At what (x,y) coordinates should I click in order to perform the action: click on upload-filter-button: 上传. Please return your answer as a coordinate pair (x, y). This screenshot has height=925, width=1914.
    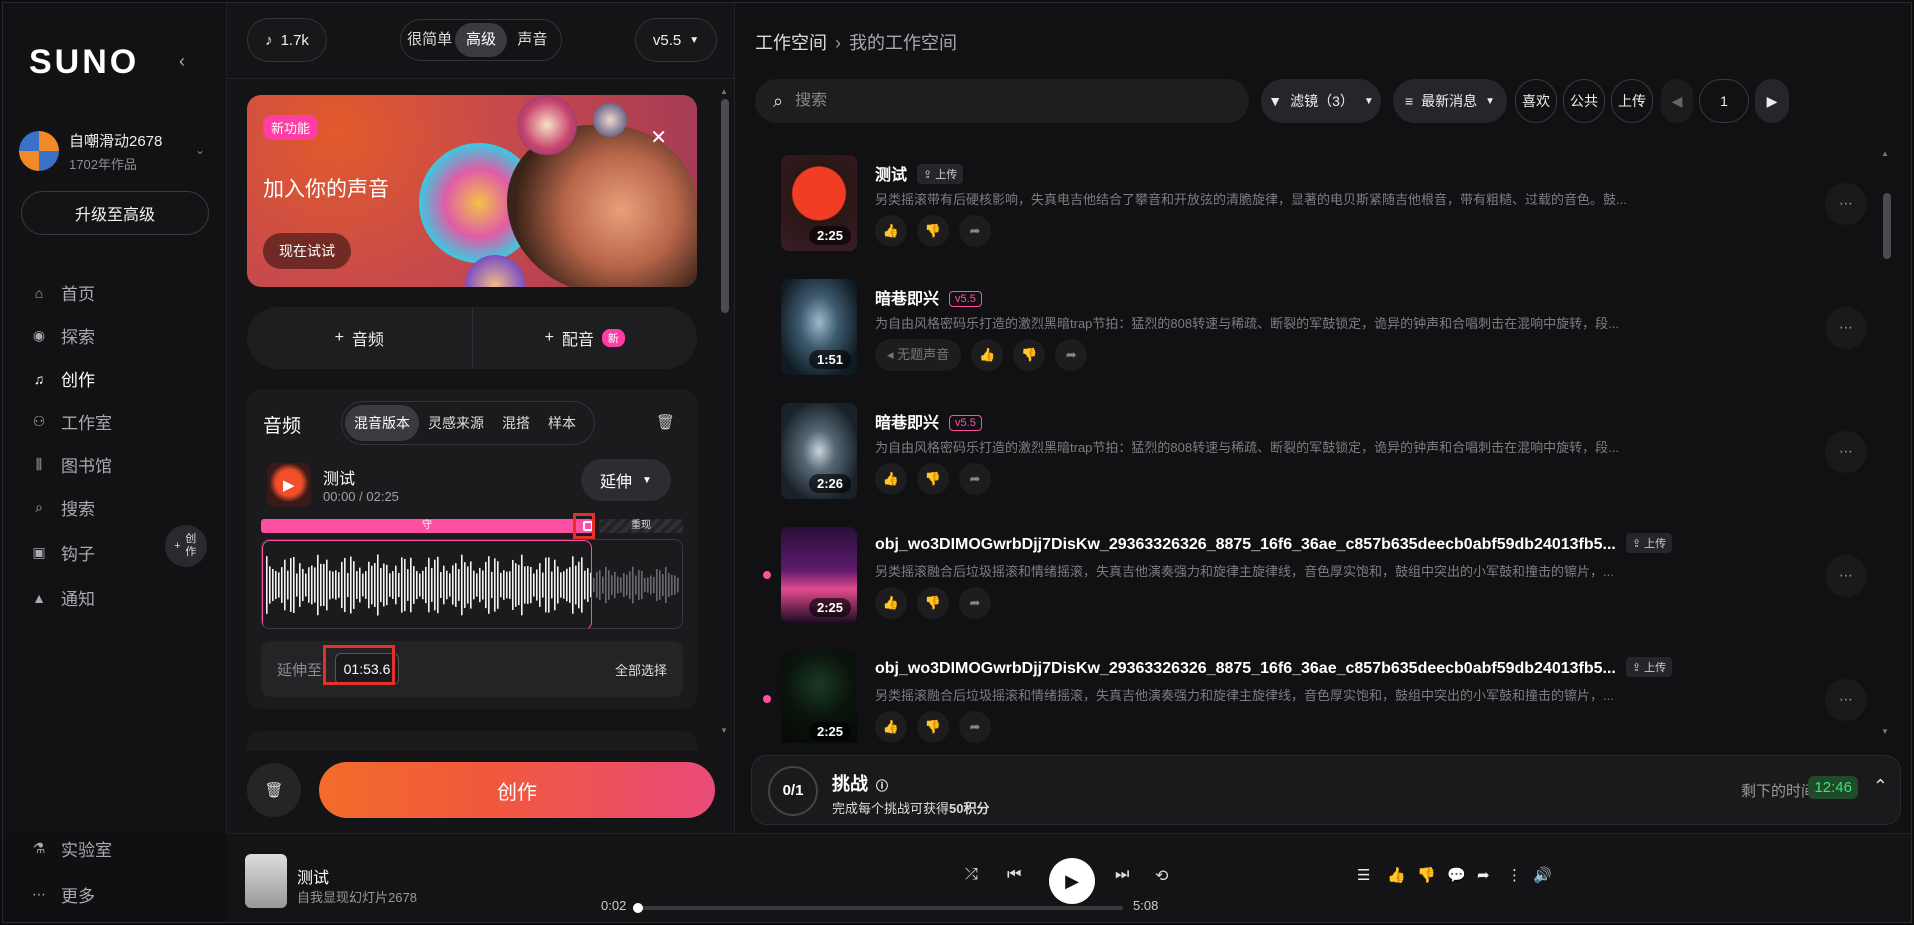
    Looking at the image, I should click on (1632, 101).